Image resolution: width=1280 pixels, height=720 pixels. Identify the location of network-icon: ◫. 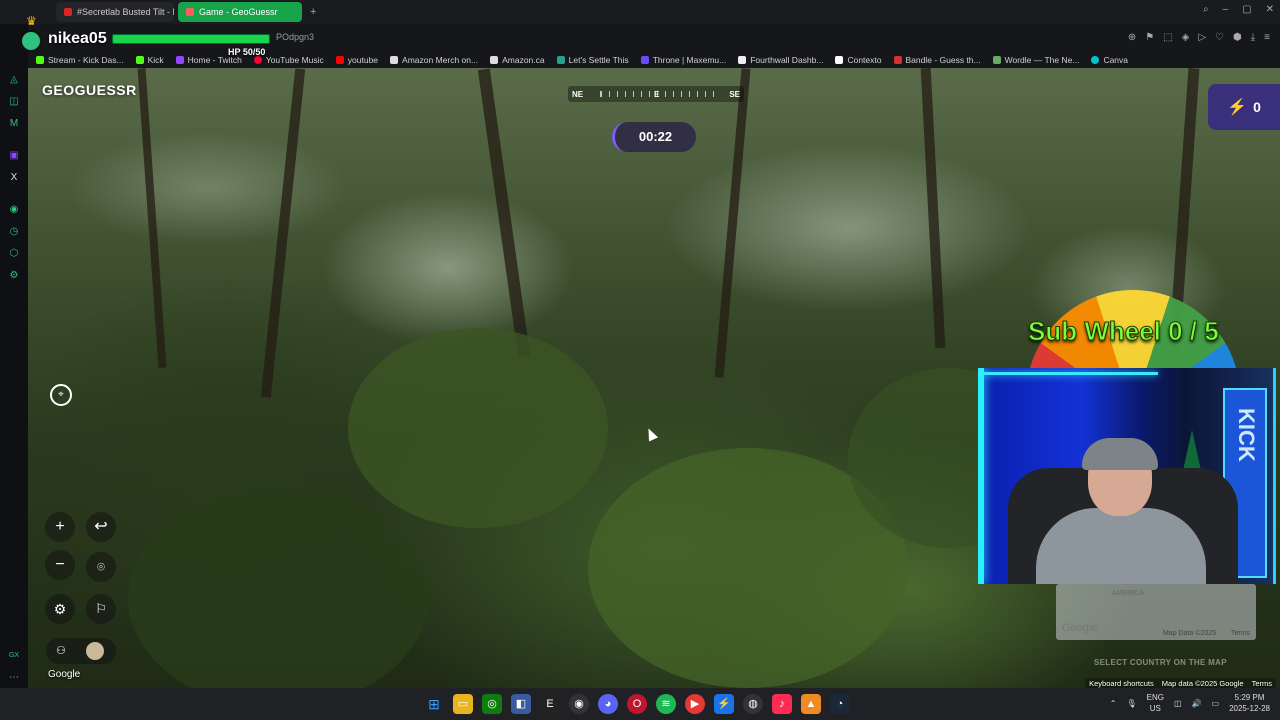
(1178, 703).